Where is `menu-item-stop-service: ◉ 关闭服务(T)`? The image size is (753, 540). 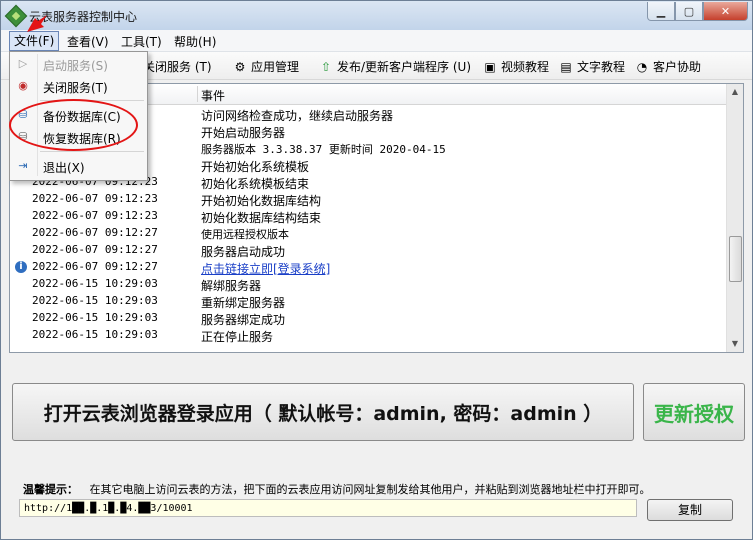 menu-item-stop-service: ◉ 关闭服务(T) is located at coordinates (78, 86).